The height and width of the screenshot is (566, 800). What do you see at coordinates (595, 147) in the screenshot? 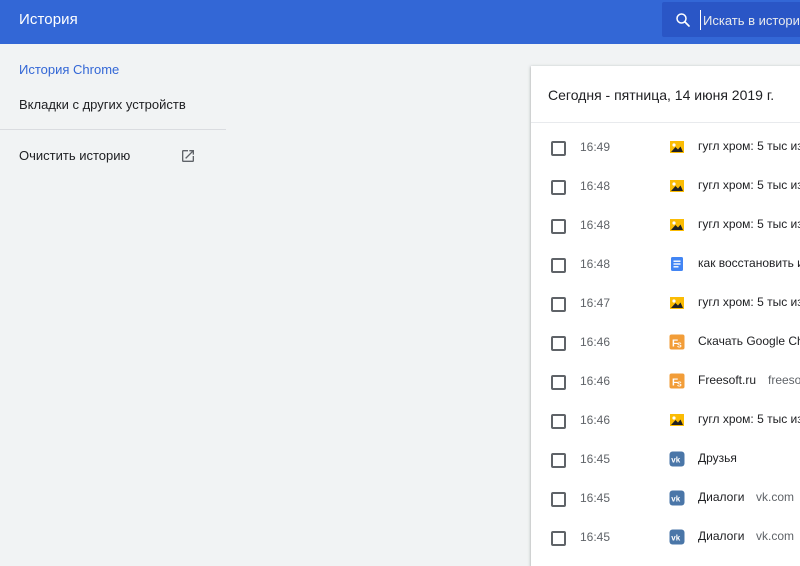
I see `visit-time: 16:49` at bounding box center [595, 147].